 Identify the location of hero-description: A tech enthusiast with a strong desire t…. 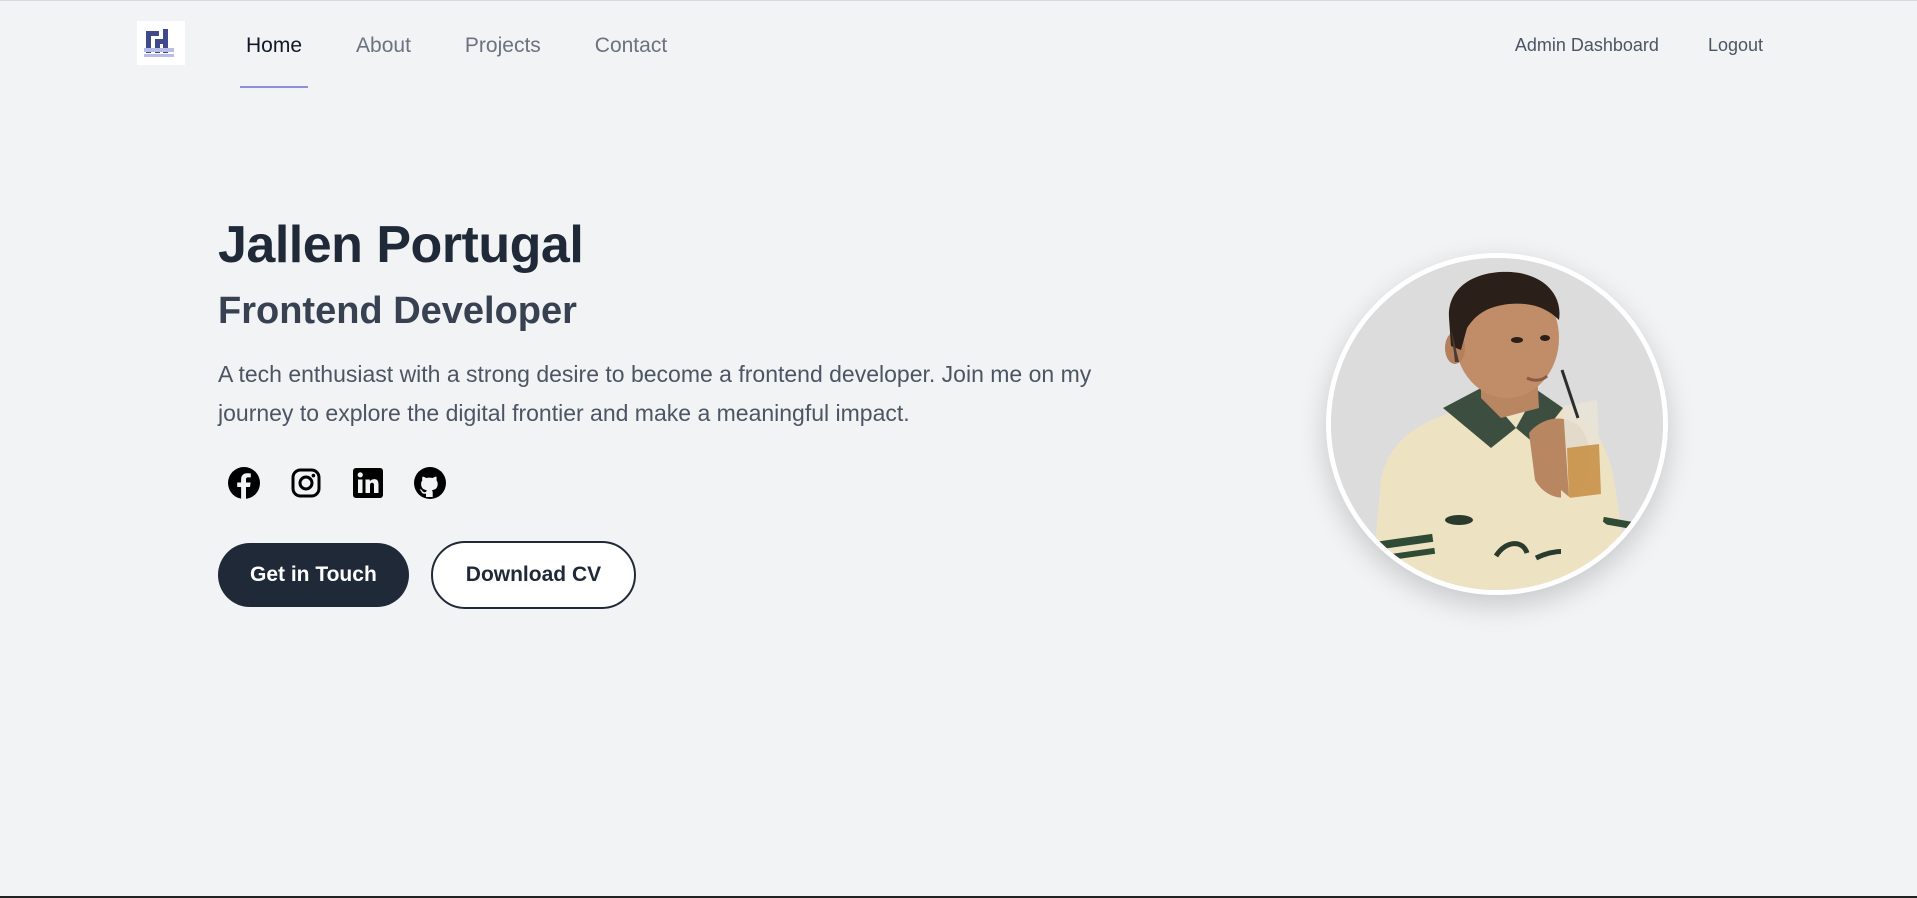
(655, 393).